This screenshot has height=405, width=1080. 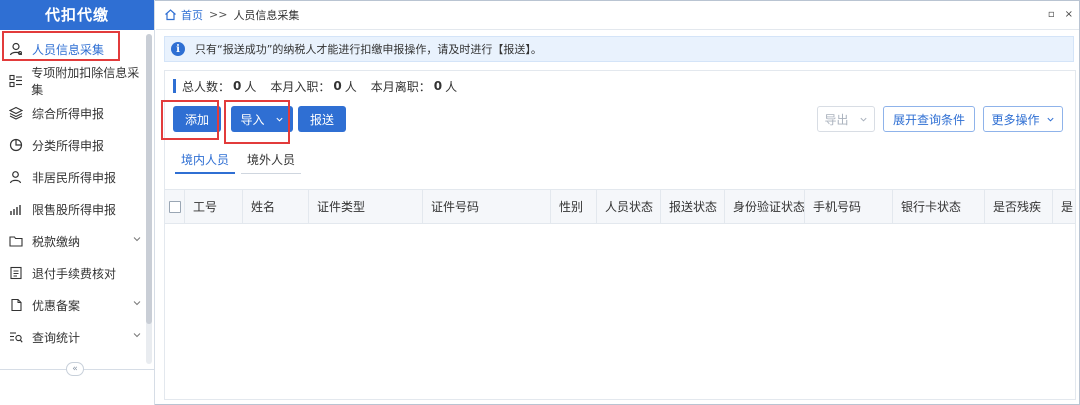 I want to click on restore-icon: ▫, so click(x=1051, y=14).